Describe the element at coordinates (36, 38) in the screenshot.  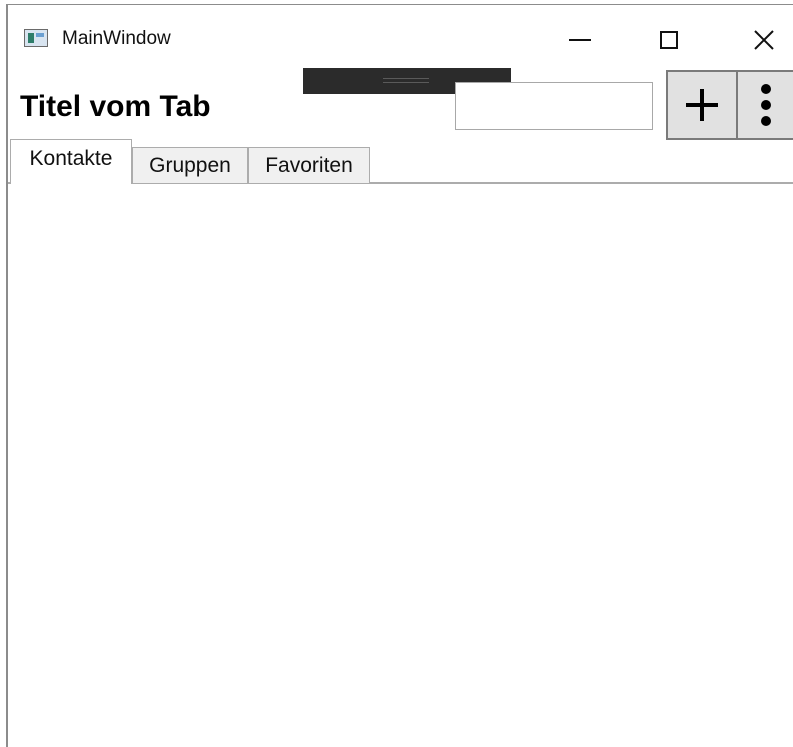
I see `app-window-icon` at that location.